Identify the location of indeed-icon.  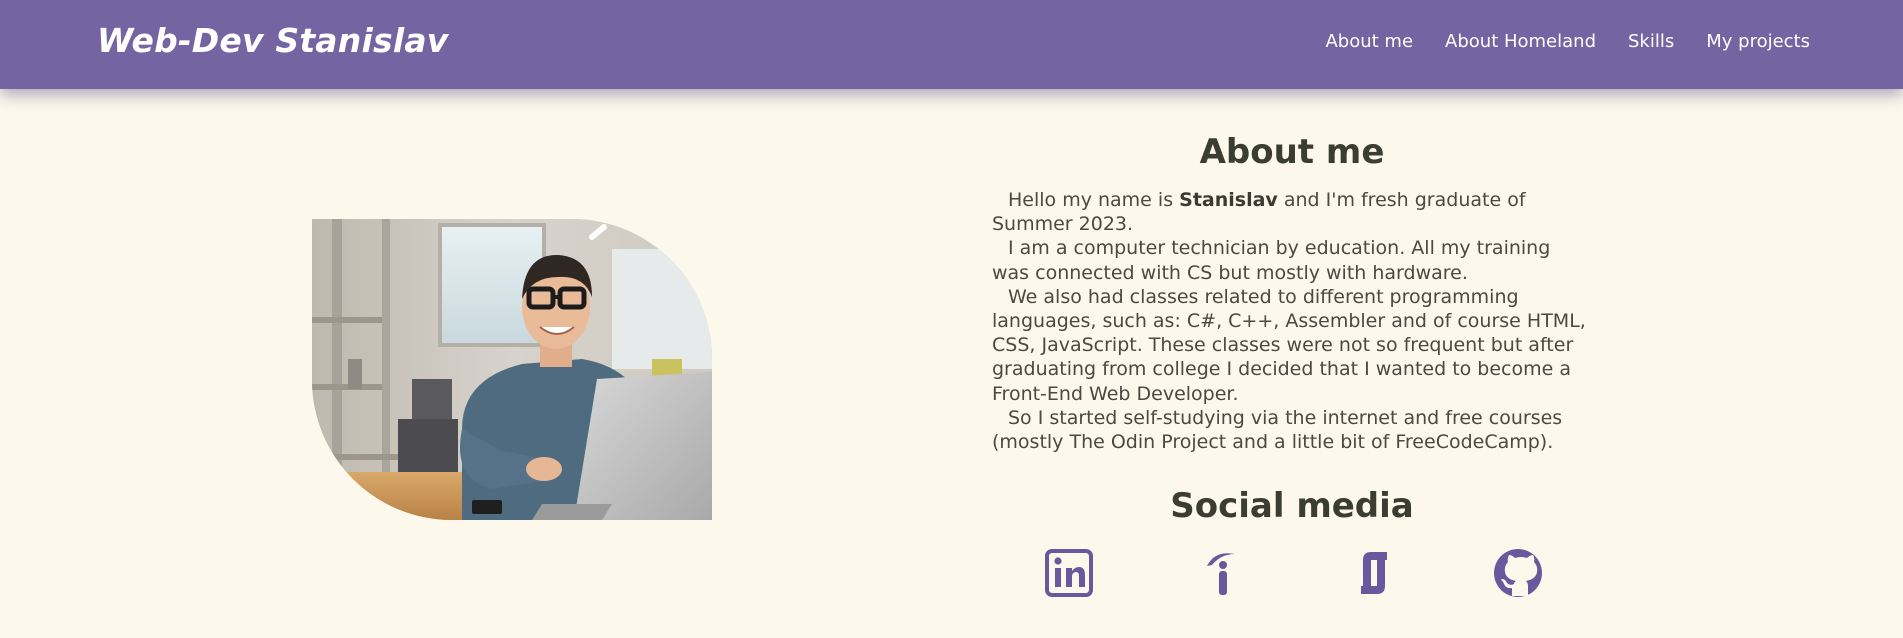
(1222, 573).